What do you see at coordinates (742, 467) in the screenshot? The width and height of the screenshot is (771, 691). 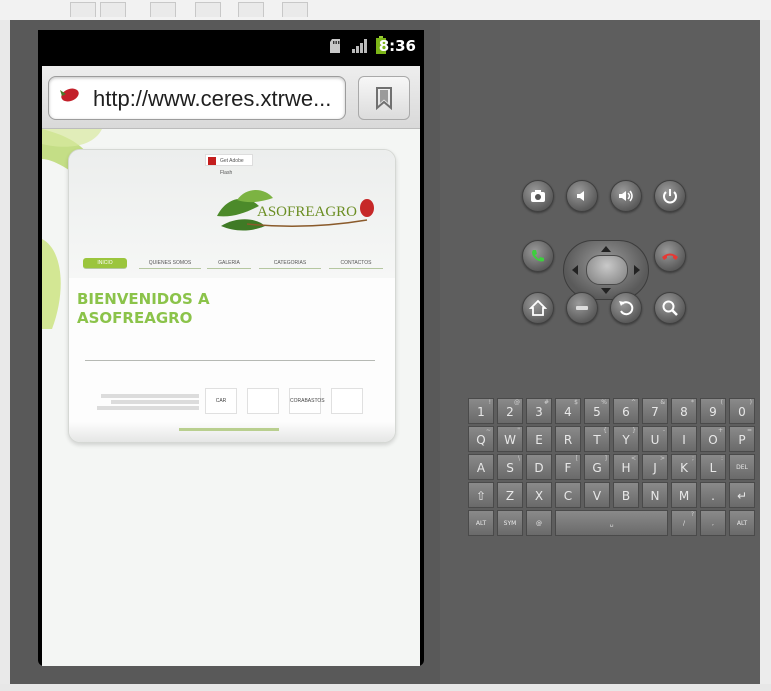 I see `key-del: DEL` at bounding box center [742, 467].